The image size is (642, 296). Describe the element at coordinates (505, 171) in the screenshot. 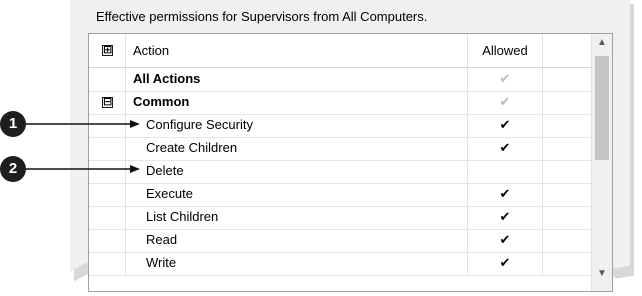

I see `allowed-cell` at that location.